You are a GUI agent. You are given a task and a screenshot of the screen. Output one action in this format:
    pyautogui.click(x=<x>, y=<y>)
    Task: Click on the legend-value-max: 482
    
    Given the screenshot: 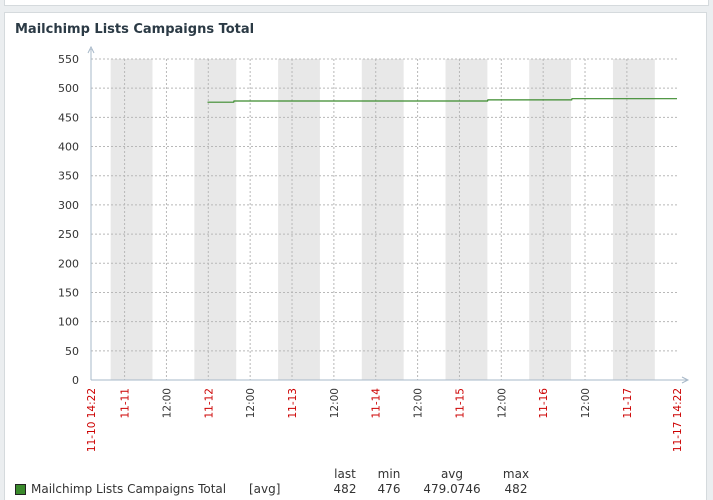 What is the action you would take?
    pyautogui.click(x=516, y=489)
    